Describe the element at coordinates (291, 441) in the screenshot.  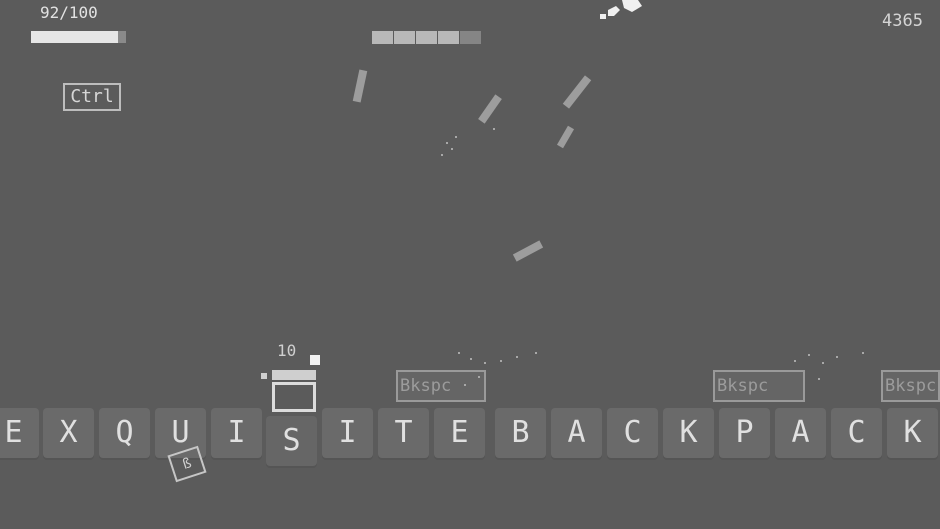
I see `letter-key: S` at that location.